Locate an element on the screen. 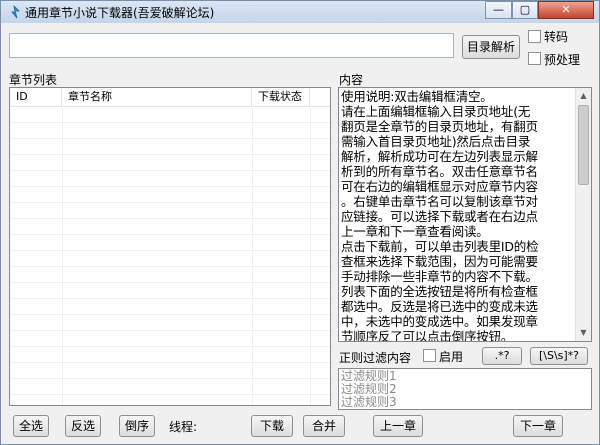 The width and height of the screenshot is (600, 445). filter-rules-textarea: 过滤规则1 过滤规则2 过滤规则3 is located at coordinates (465, 389).